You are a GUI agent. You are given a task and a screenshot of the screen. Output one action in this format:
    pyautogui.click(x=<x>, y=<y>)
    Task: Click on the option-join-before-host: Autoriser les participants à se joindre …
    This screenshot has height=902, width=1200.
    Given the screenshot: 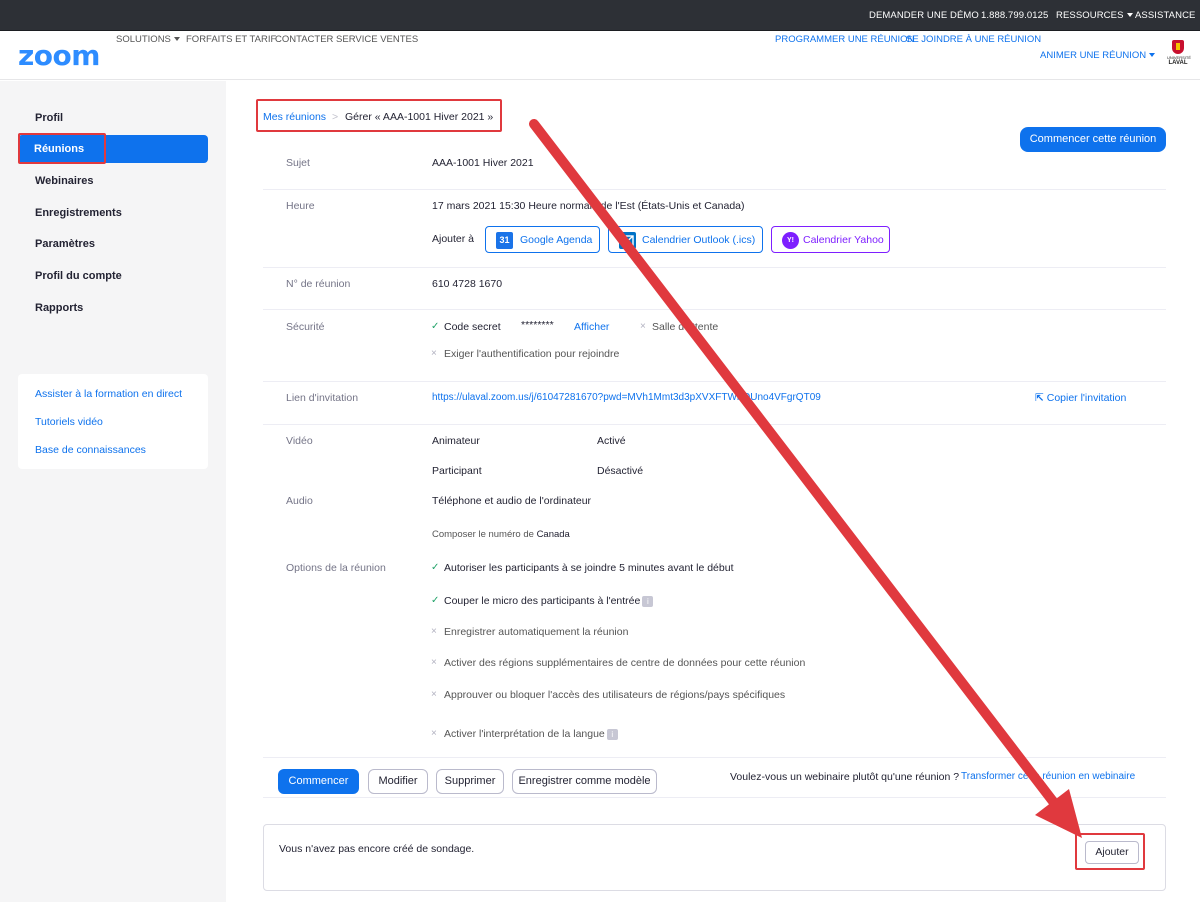 What is the action you would take?
    pyautogui.click(x=589, y=568)
    